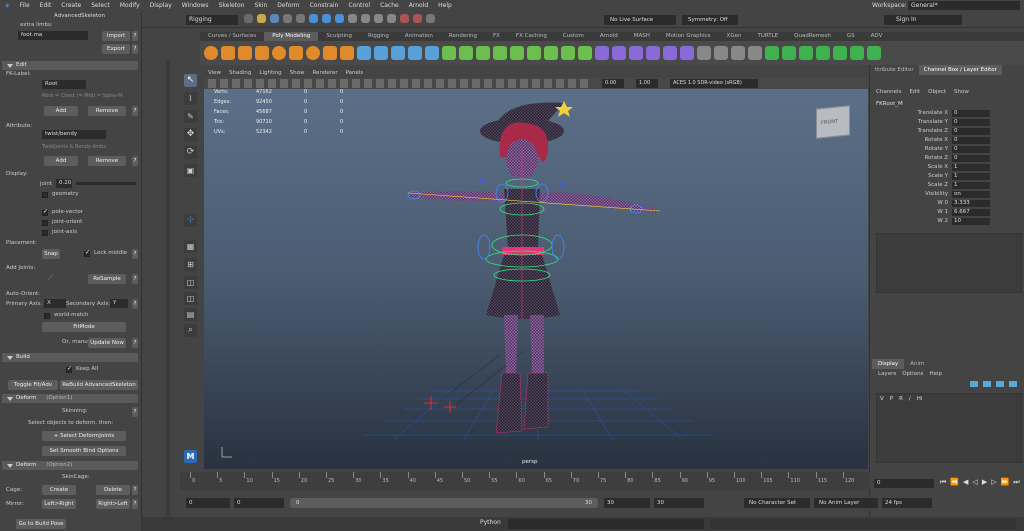 The height and width of the screenshot is (531, 1024). What do you see at coordinates (288, 5) in the screenshot?
I see `menu-deform: Deform` at bounding box center [288, 5].